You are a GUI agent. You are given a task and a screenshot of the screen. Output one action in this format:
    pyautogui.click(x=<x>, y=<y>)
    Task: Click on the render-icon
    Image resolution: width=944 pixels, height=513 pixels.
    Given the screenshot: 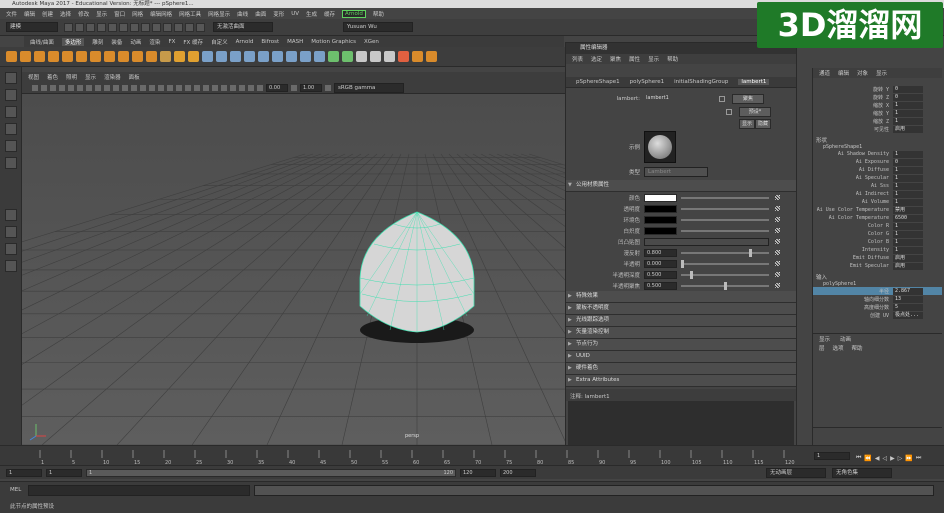 What is the action you would take?
    pyautogui.click(x=189, y=27)
    